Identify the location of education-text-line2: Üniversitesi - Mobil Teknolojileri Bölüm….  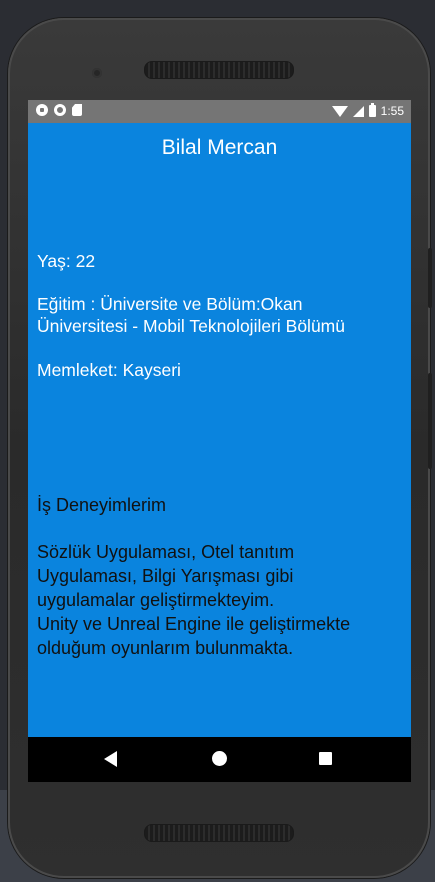
(191, 326).